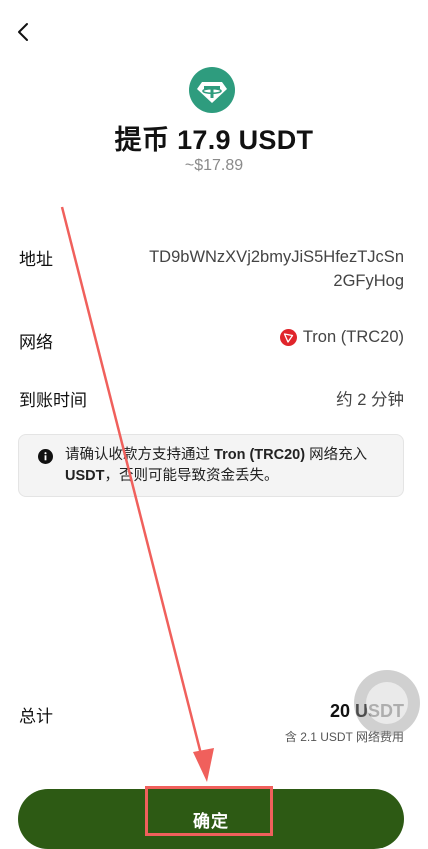 The image size is (428, 849). Describe the element at coordinates (85, 476) in the screenshot. I see `notice-token-name: USDT` at that location.